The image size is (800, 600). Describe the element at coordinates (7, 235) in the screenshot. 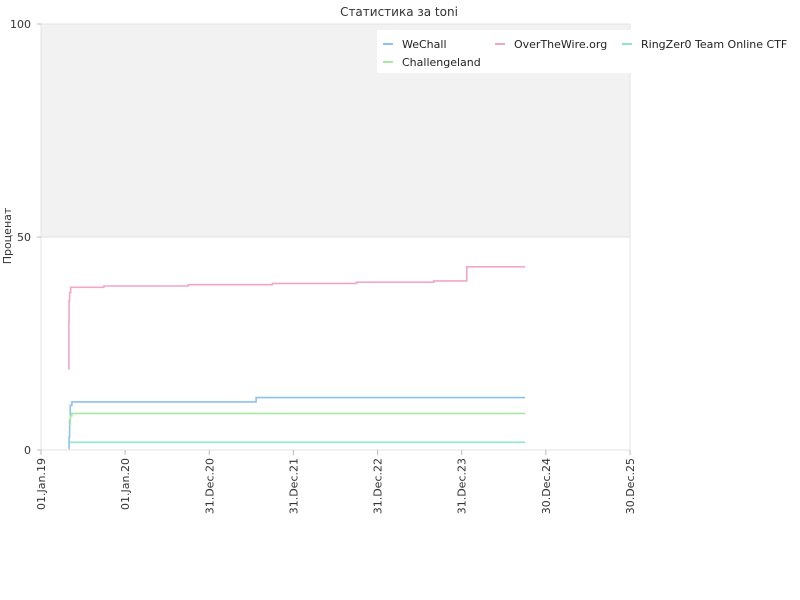

I see `y-axis-label: Проценат` at that location.